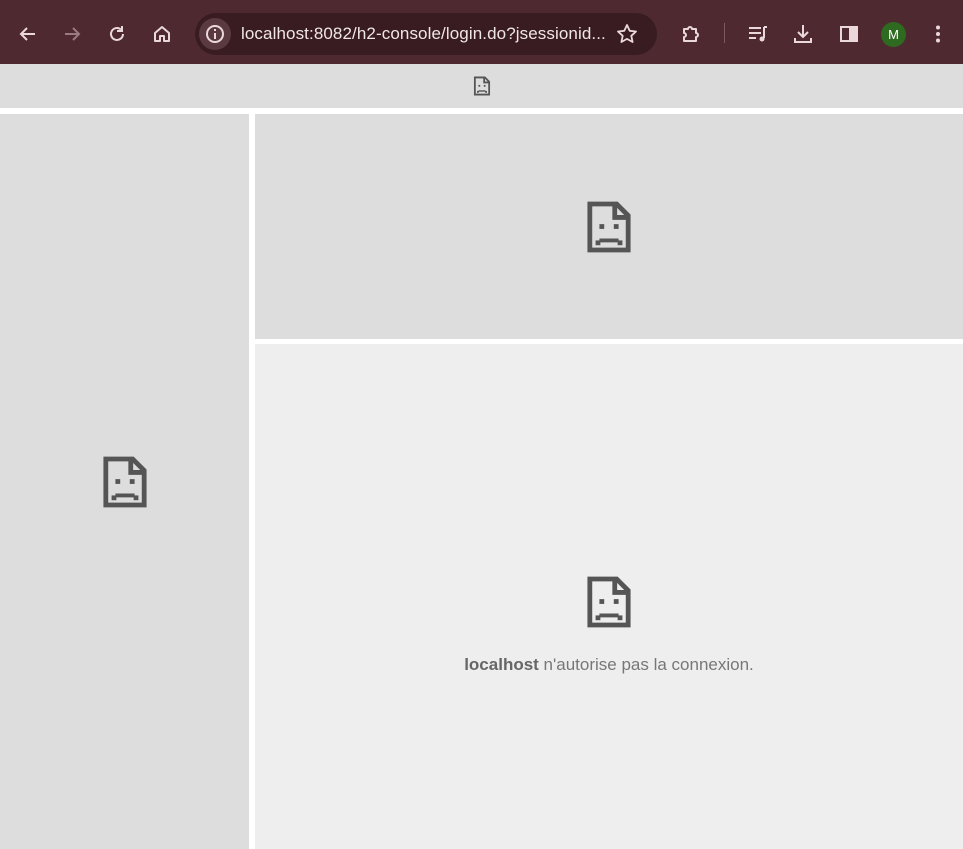 The height and width of the screenshot is (849, 963). I want to click on site-info-button, so click(215, 34).